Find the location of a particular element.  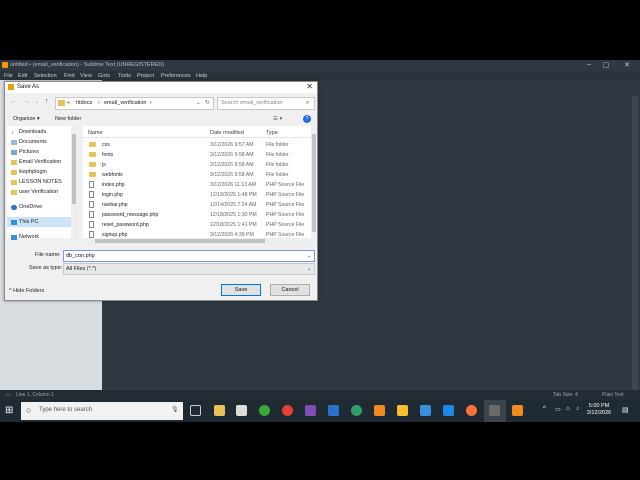

column-header-date: Date modified is located at coordinates (227, 133).